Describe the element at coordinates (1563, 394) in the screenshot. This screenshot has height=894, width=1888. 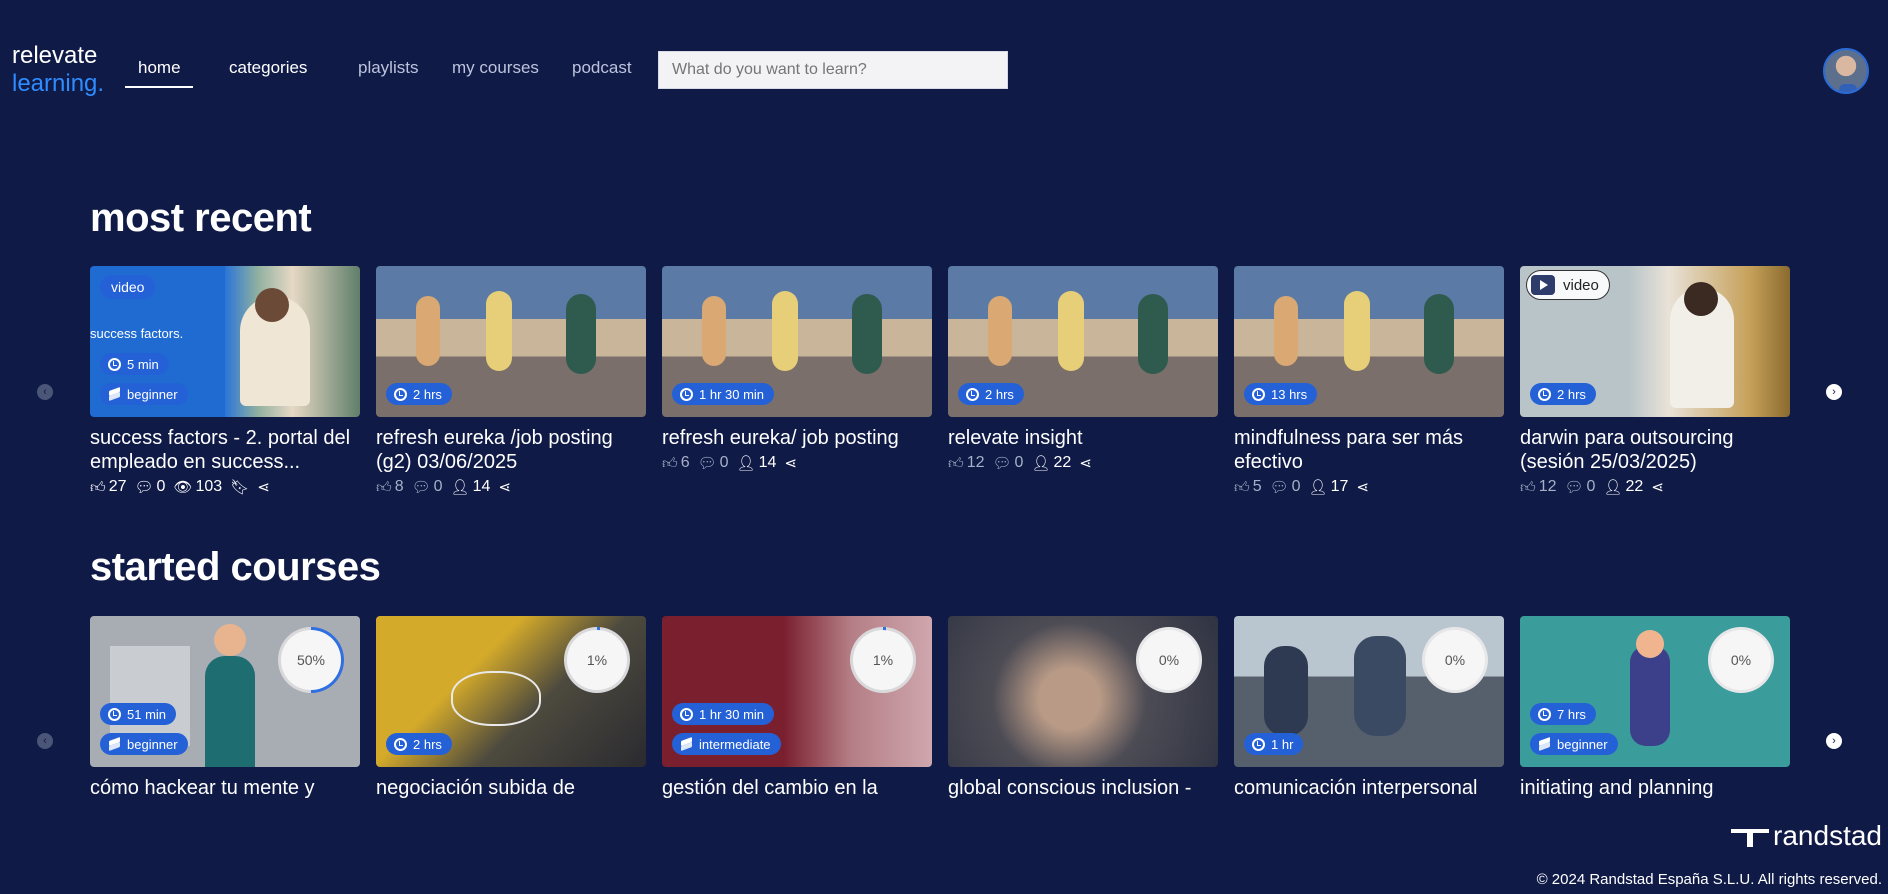
I see `duration-pill: 2 hrs` at that location.